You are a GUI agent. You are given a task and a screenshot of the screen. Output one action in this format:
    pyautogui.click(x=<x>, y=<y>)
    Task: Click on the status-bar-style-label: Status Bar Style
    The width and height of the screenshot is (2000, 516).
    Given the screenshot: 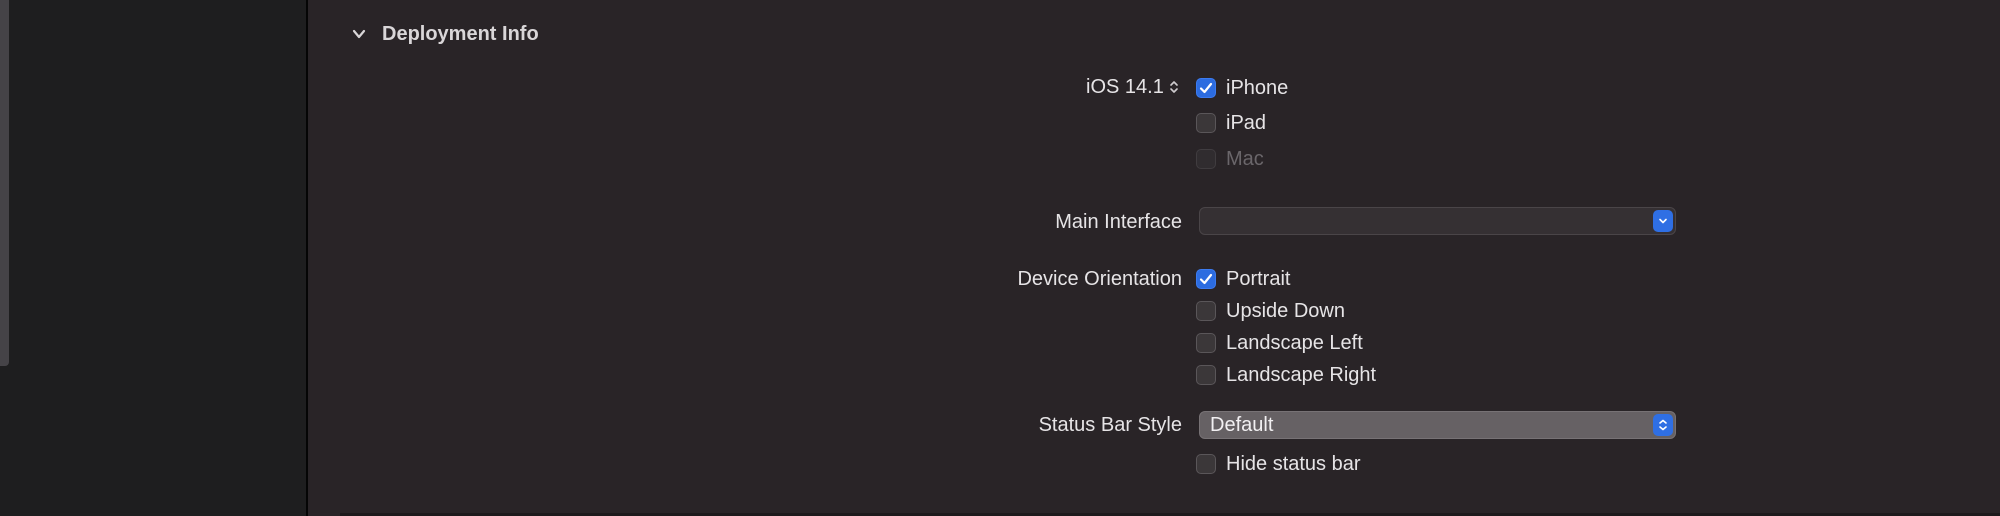 What is the action you would take?
    pyautogui.click(x=1110, y=425)
    